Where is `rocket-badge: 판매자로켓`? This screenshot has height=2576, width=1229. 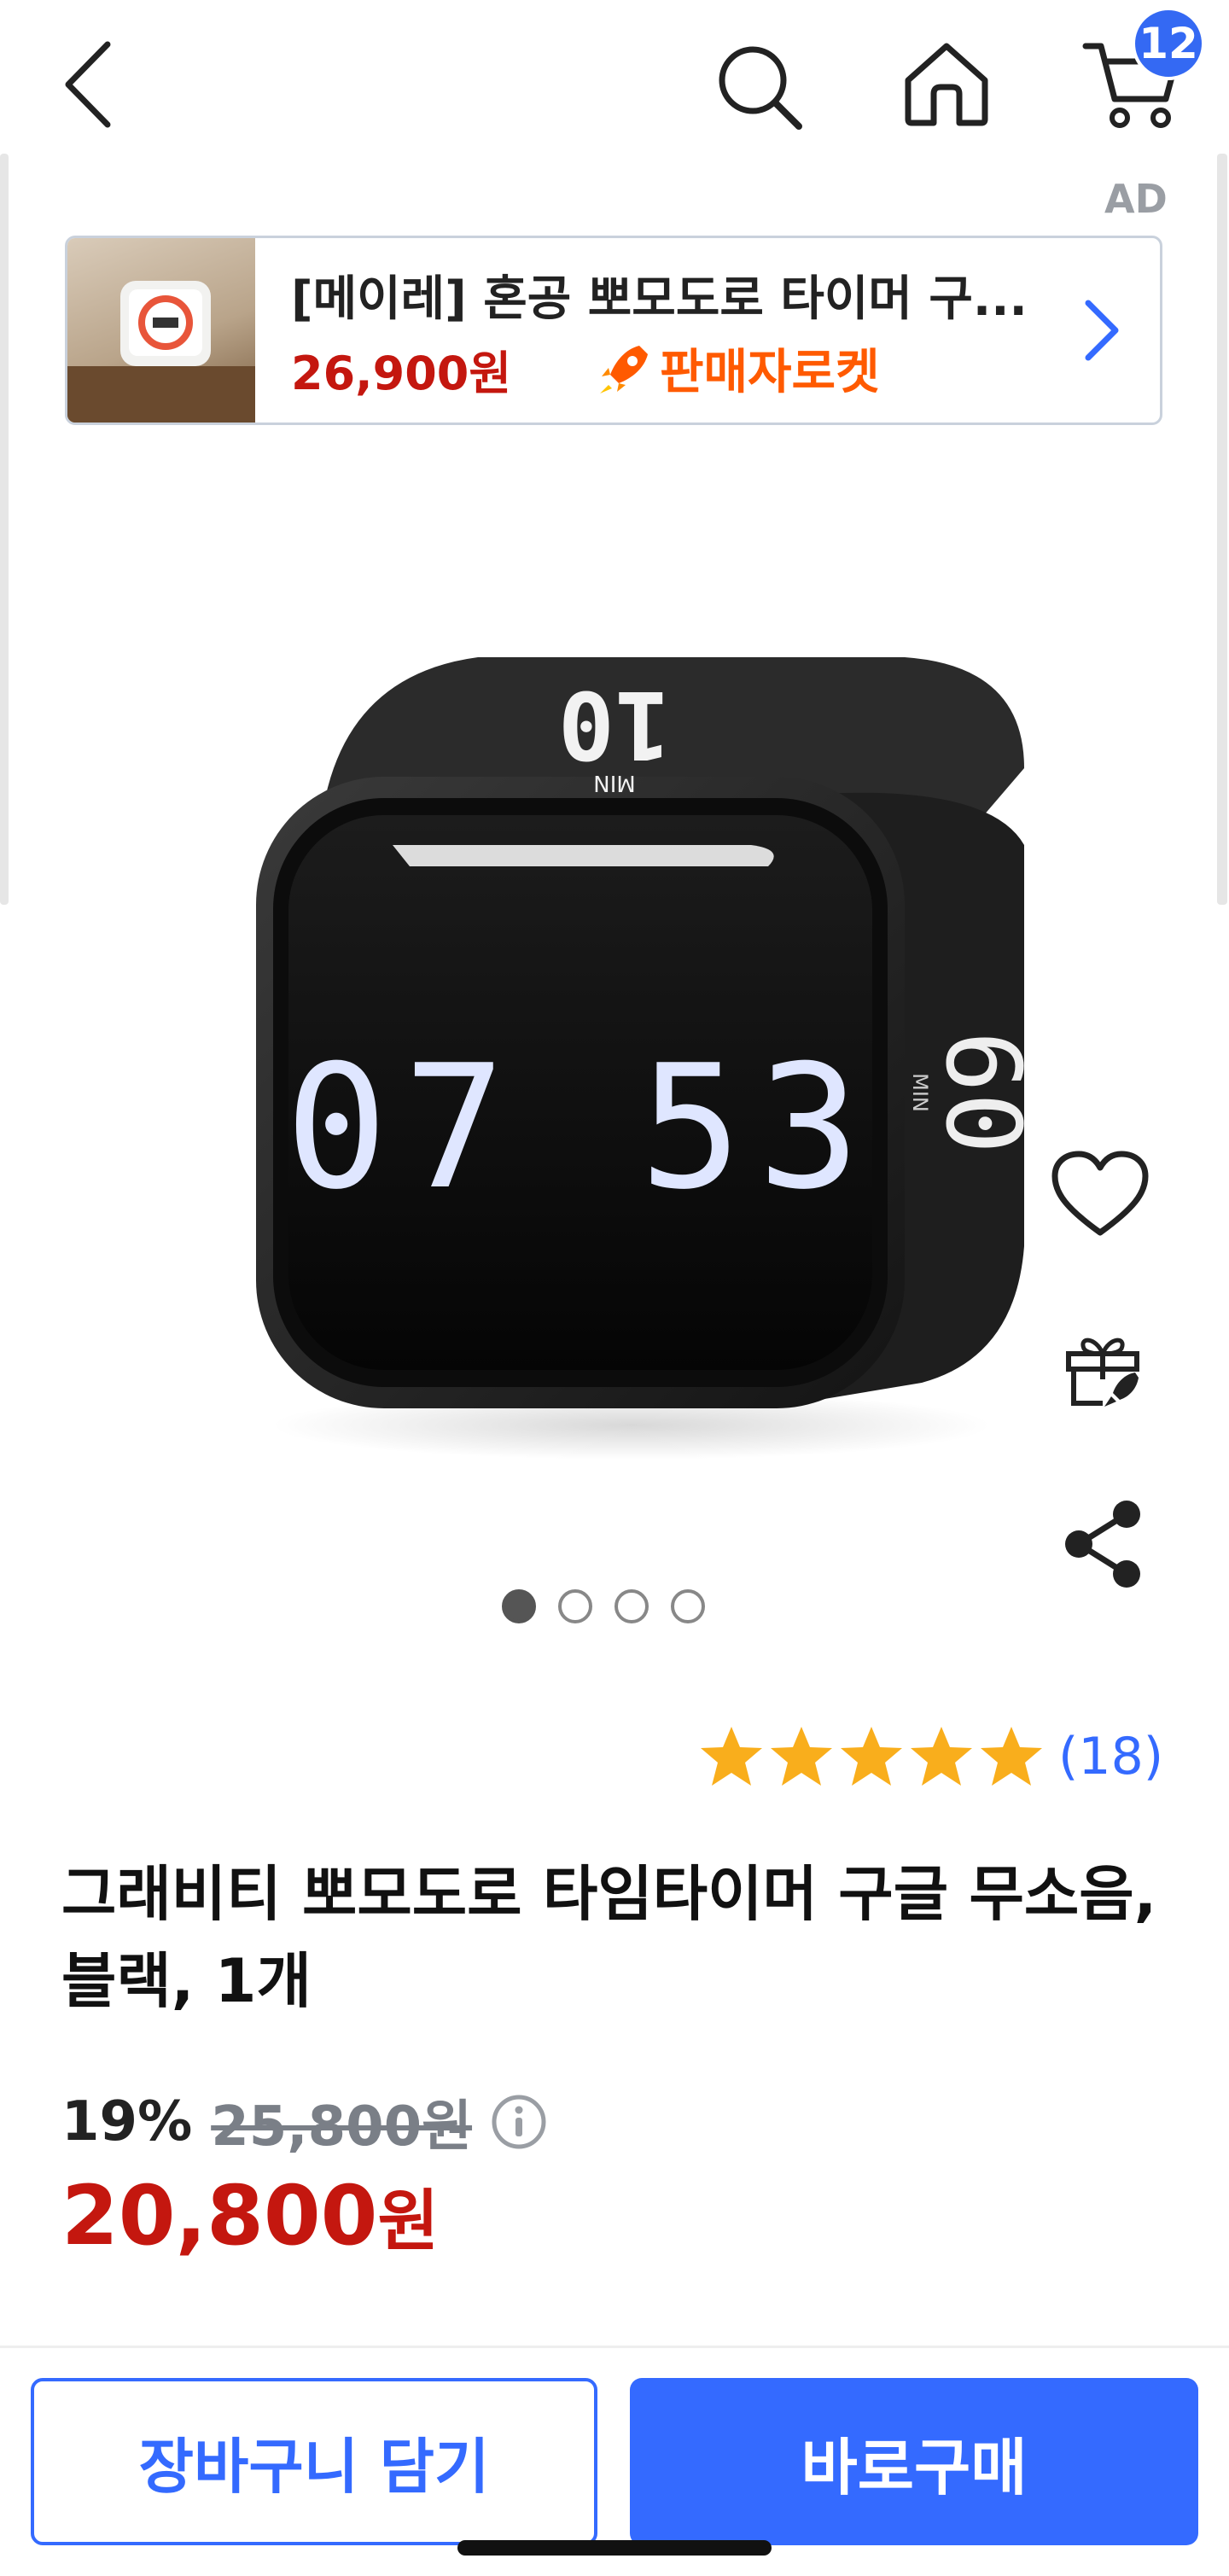
rocket-badge: 판매자로켓 is located at coordinates (738, 368).